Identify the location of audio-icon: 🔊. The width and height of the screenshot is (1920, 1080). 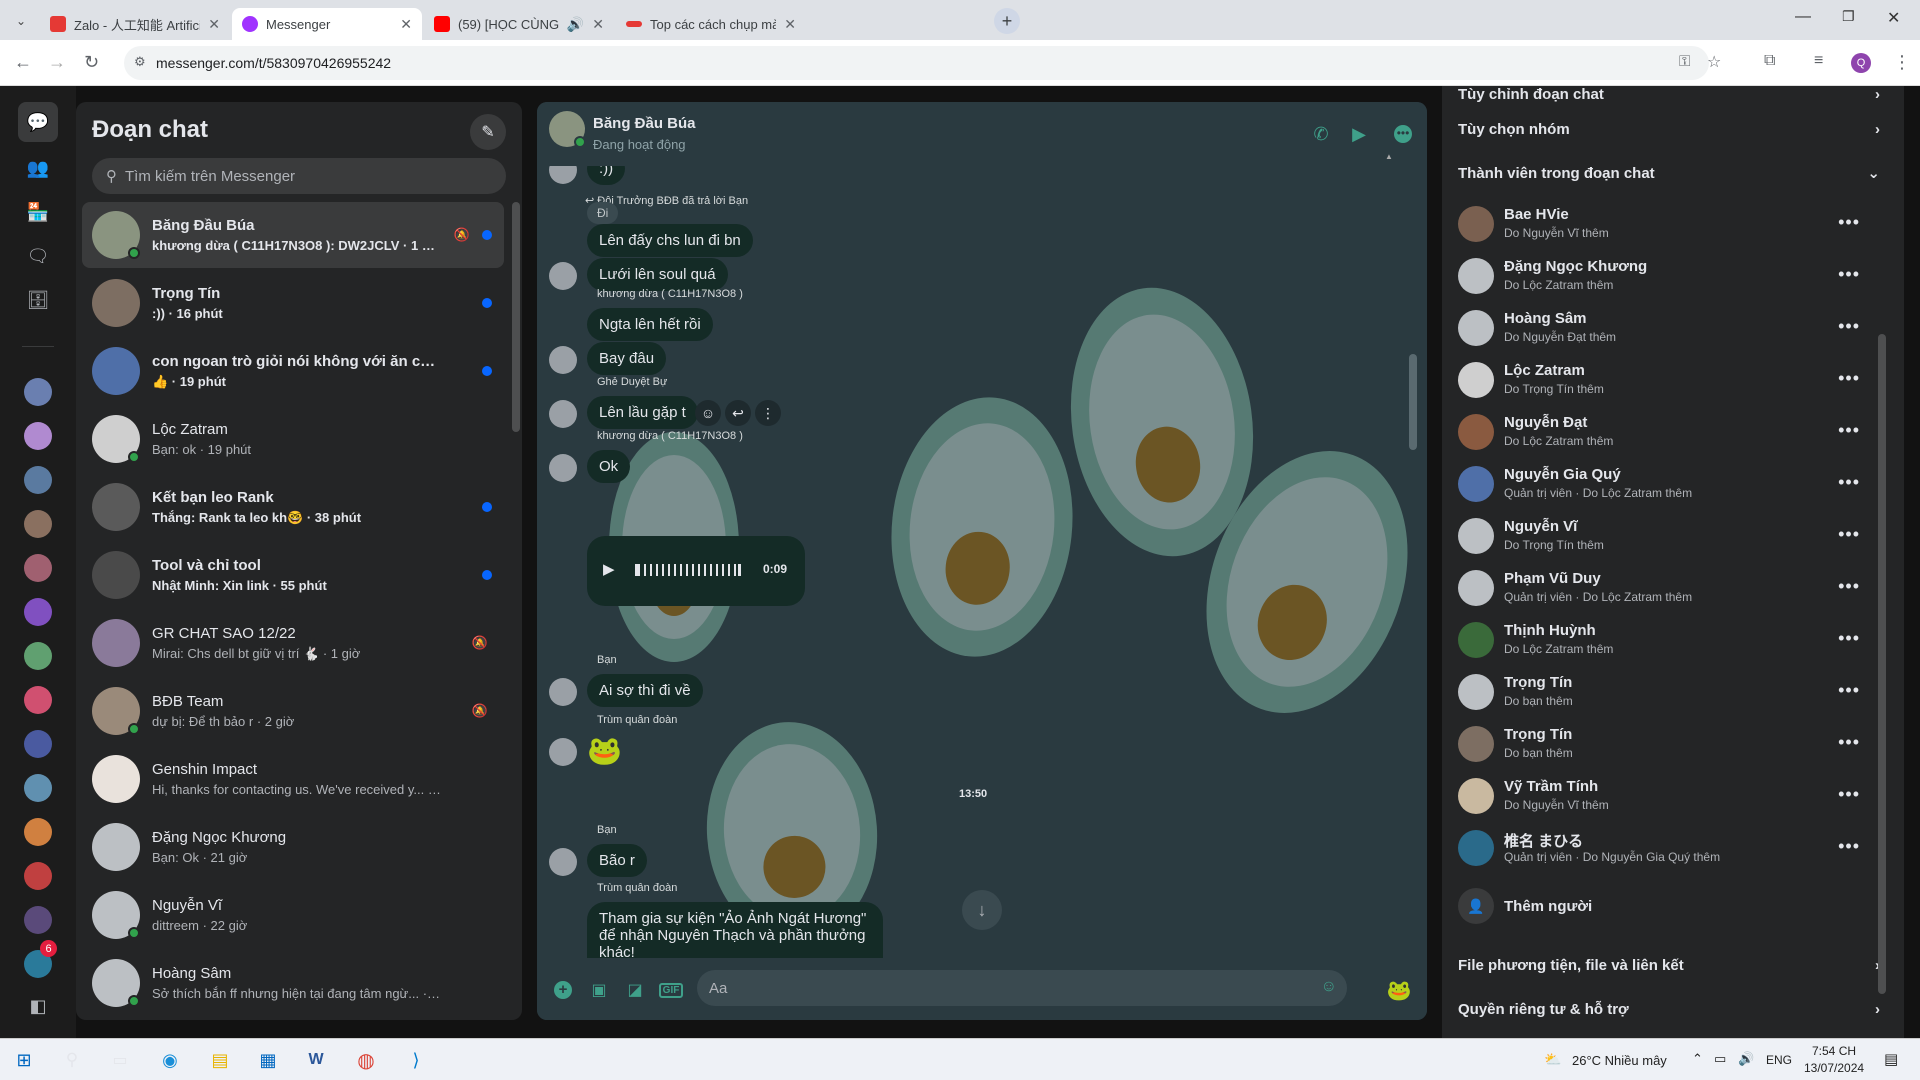
(575, 24).